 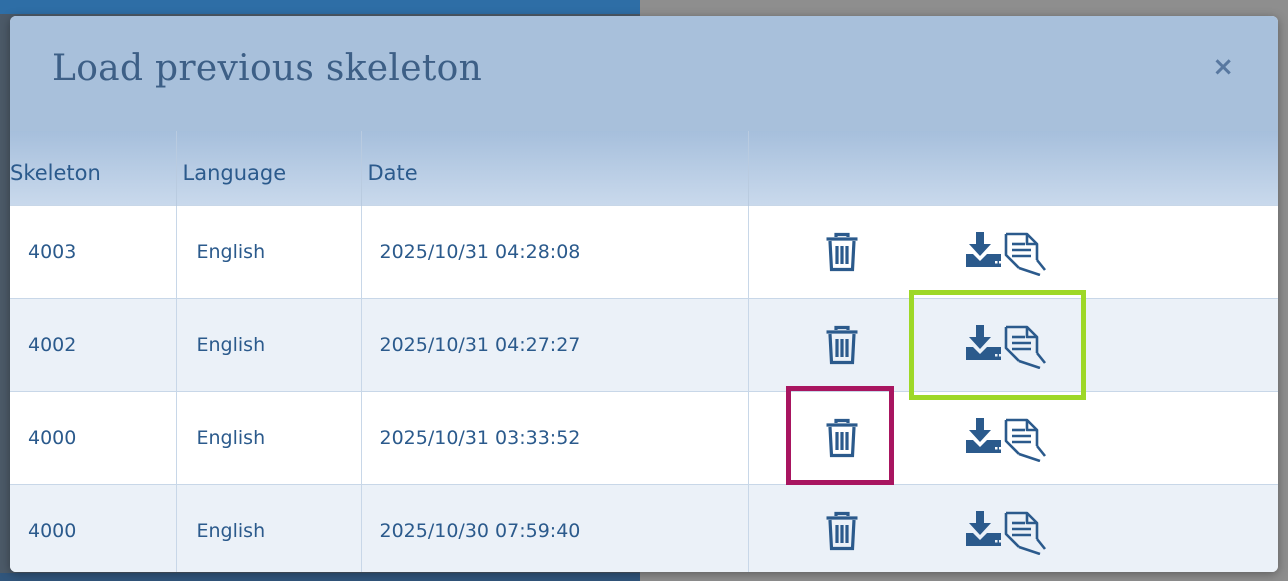 I want to click on column-header-date: Date, so click(x=555, y=168).